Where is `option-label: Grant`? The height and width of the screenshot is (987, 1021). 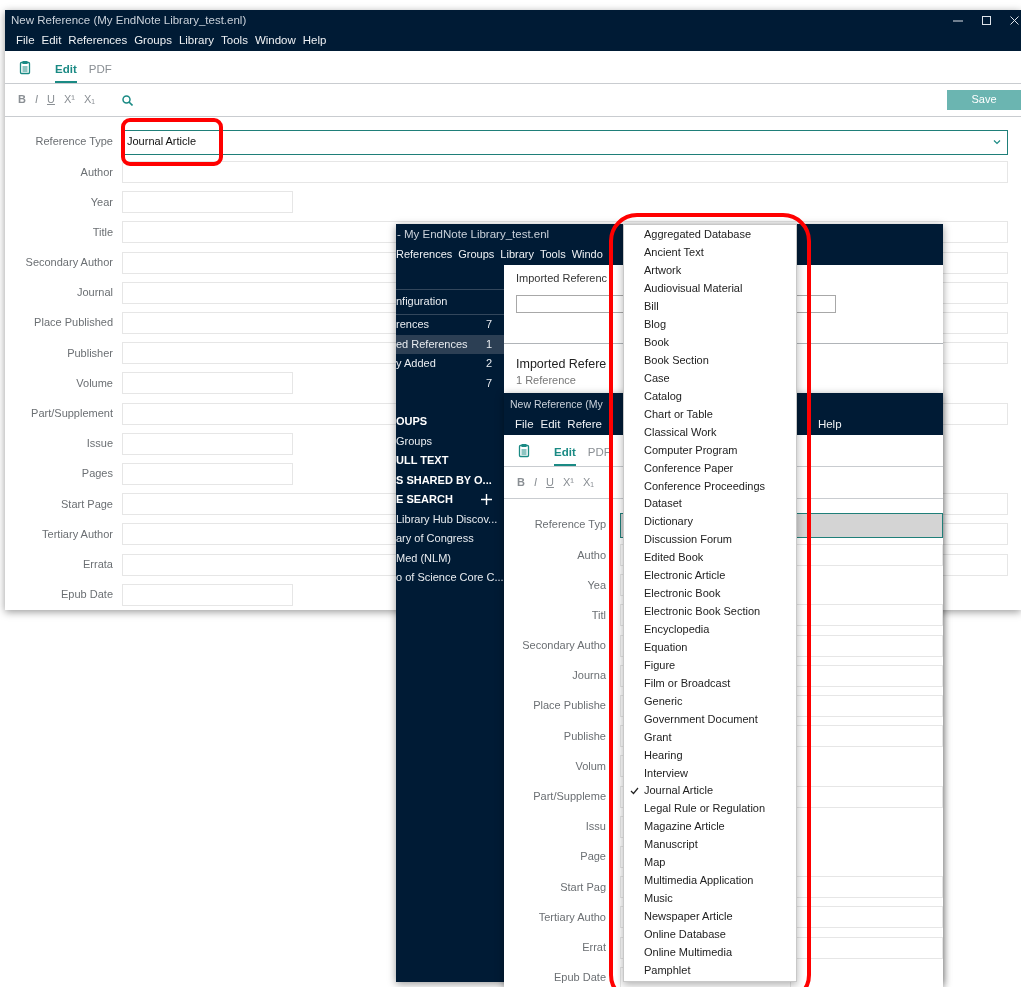 option-label: Grant is located at coordinates (658, 737).